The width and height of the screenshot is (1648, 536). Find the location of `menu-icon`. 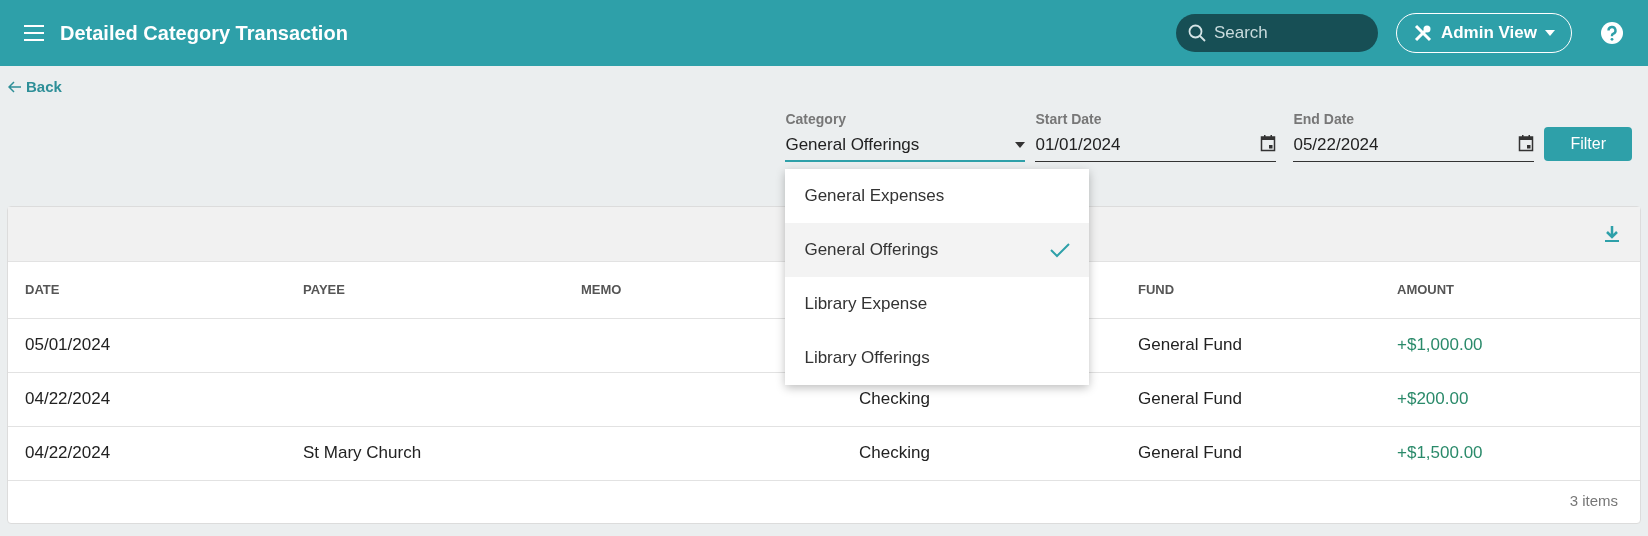

menu-icon is located at coordinates (35, 33).